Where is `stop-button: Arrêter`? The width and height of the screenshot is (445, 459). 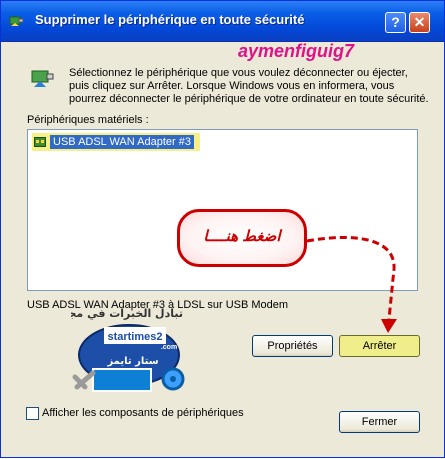 stop-button: Arrêter is located at coordinates (379, 346).